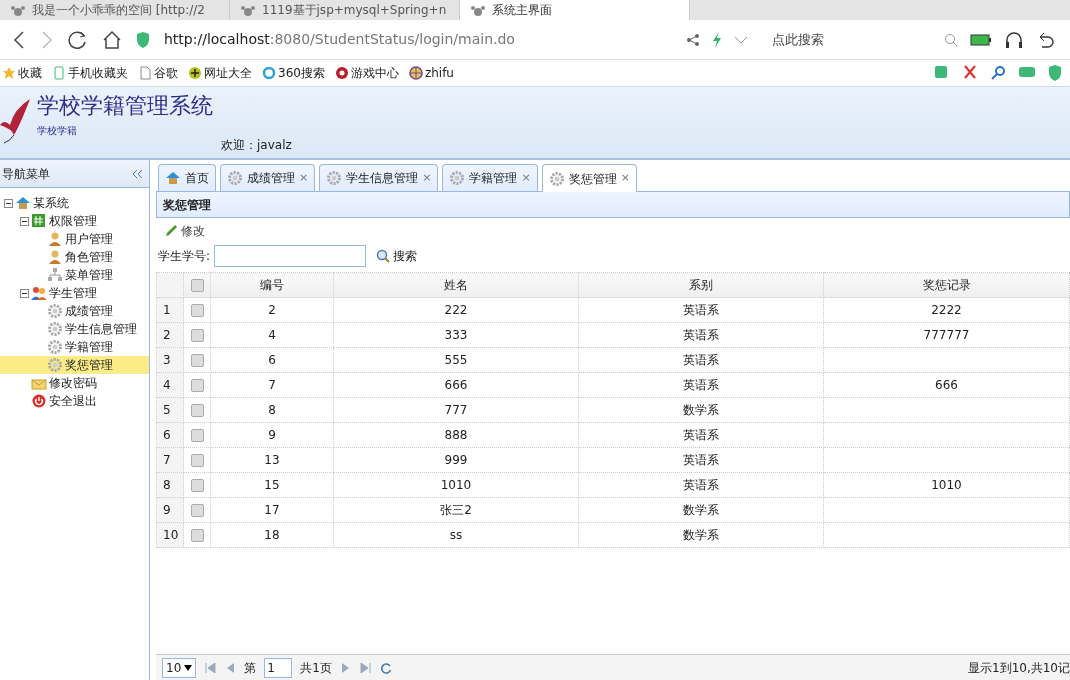  Describe the element at coordinates (278, 667) in the screenshot. I see `page-field: 1` at that location.